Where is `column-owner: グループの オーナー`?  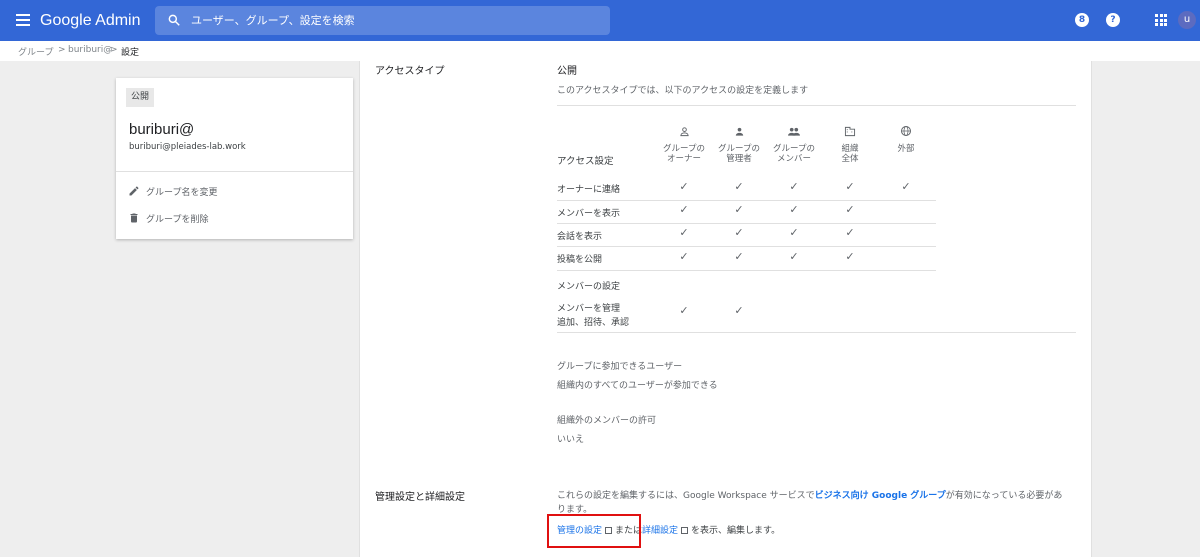
column-owner: グループの オーナー is located at coordinates (684, 154).